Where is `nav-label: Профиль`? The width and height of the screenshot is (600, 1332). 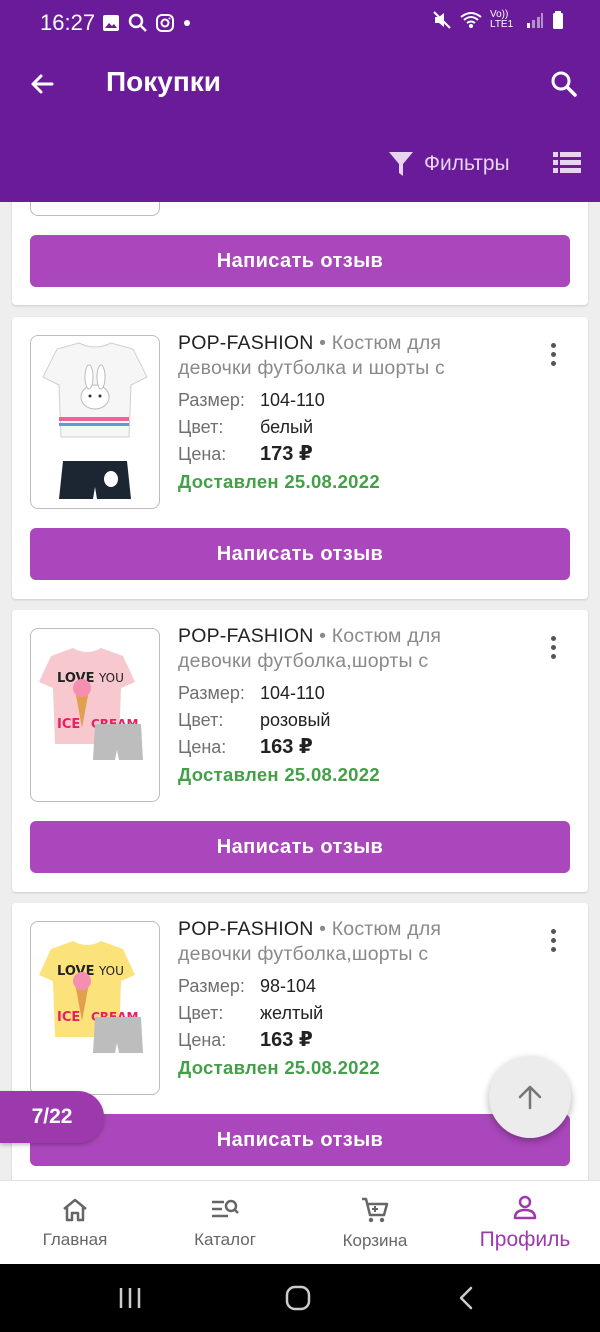
nav-label: Профиль is located at coordinates (525, 1239).